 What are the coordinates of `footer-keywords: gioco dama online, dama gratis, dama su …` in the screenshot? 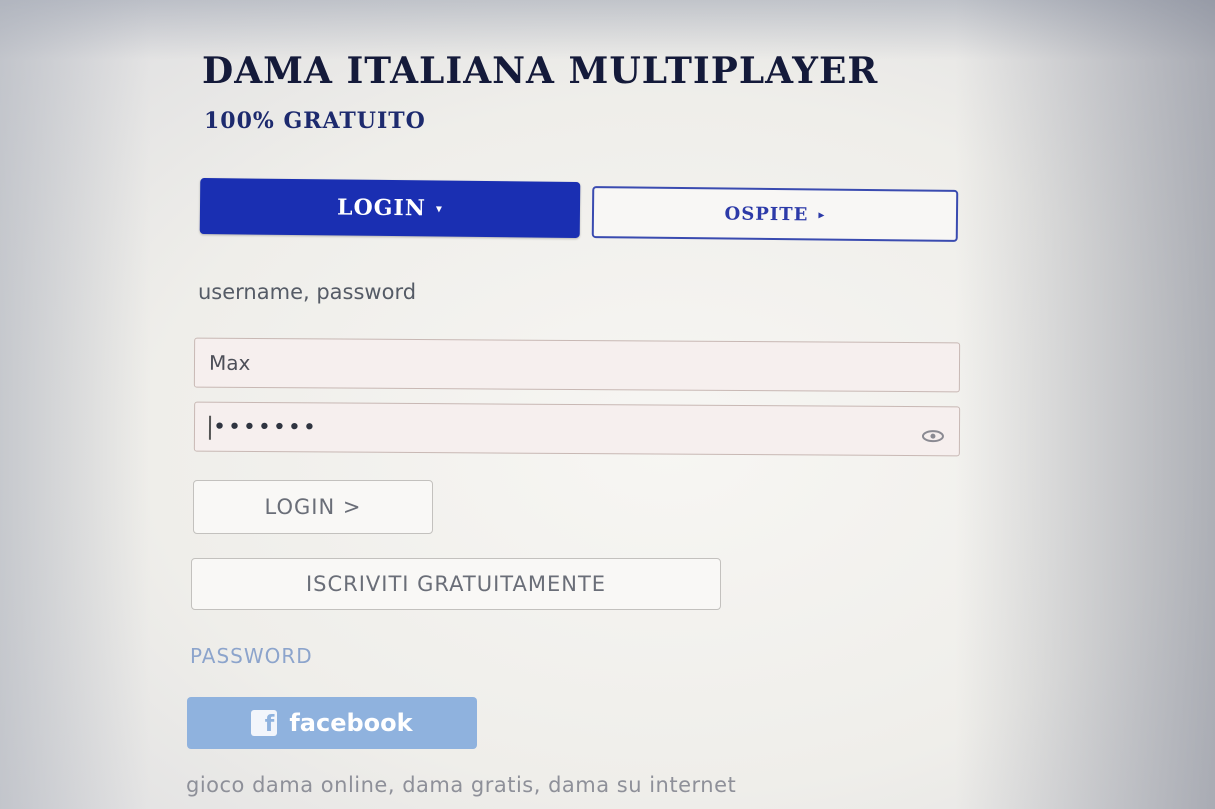 It's located at (461, 785).